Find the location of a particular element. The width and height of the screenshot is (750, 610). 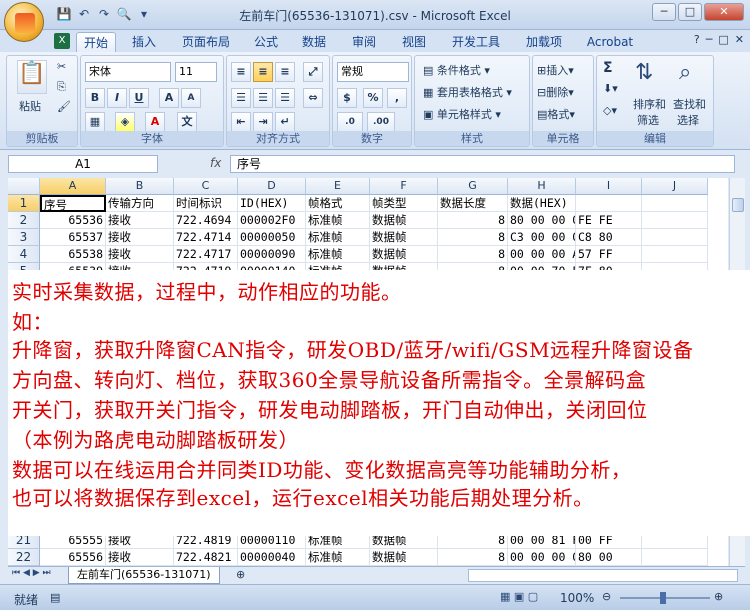

conditional-formatting-button: ▤ 条件格式 ▾ is located at coordinates (456, 70).